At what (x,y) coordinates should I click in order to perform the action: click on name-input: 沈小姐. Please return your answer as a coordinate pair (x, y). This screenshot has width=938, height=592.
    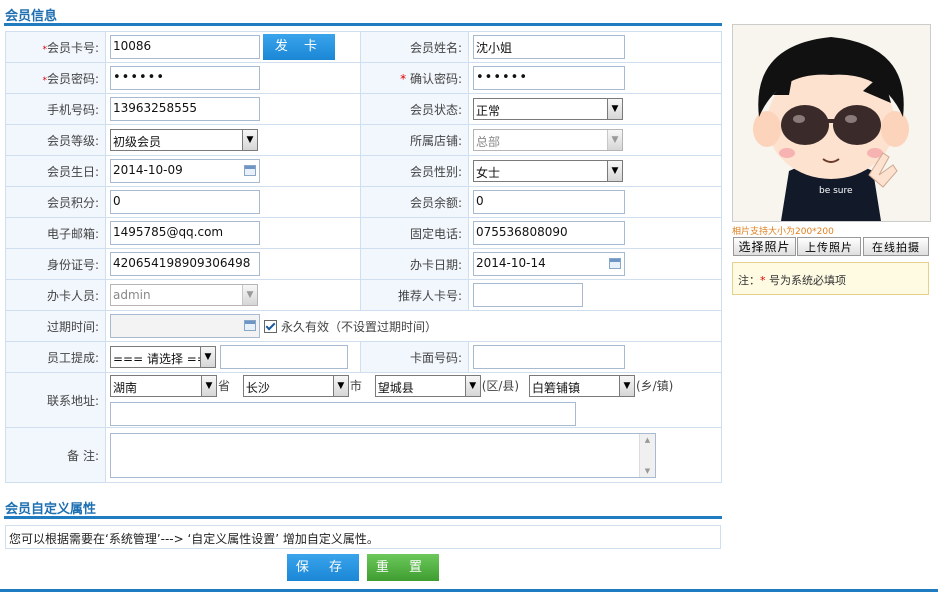
    Looking at the image, I should click on (549, 47).